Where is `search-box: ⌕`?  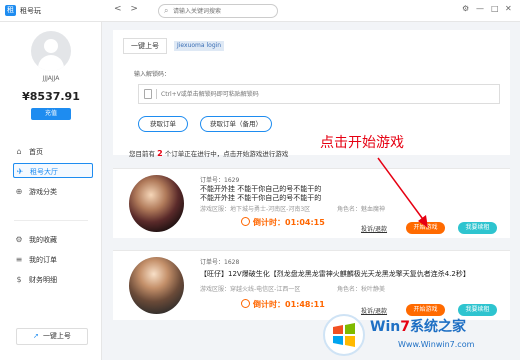 search-box: ⌕ is located at coordinates (218, 11).